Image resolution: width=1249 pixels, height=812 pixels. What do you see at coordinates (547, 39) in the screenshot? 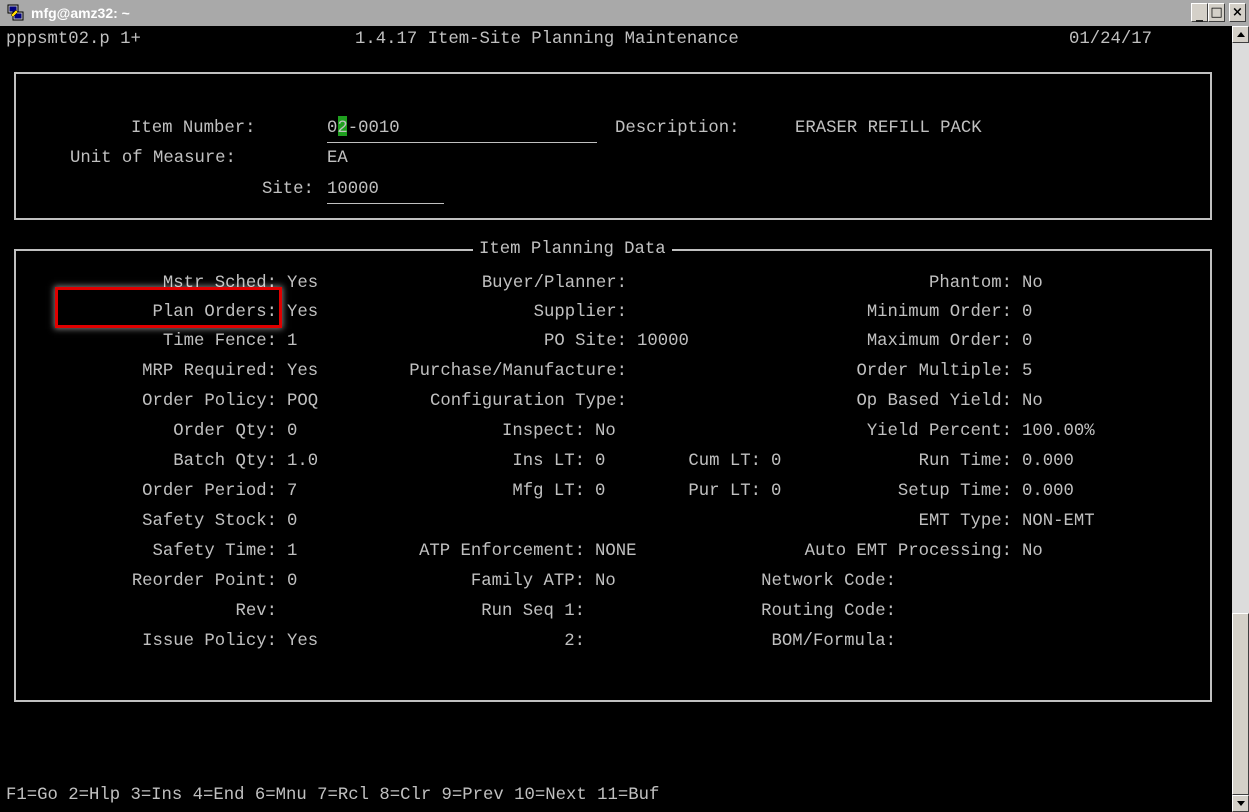
I see `screen-title: 1.4.17 Item-Site Planning Maintenance` at bounding box center [547, 39].